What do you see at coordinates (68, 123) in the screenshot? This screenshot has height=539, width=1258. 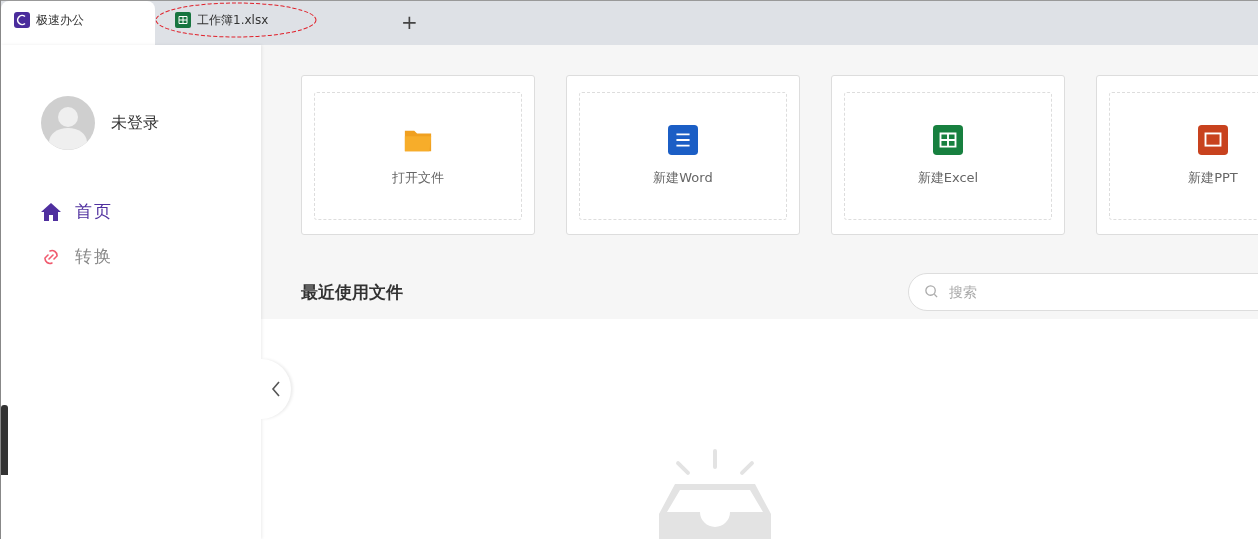 I see `avatar-icon` at bounding box center [68, 123].